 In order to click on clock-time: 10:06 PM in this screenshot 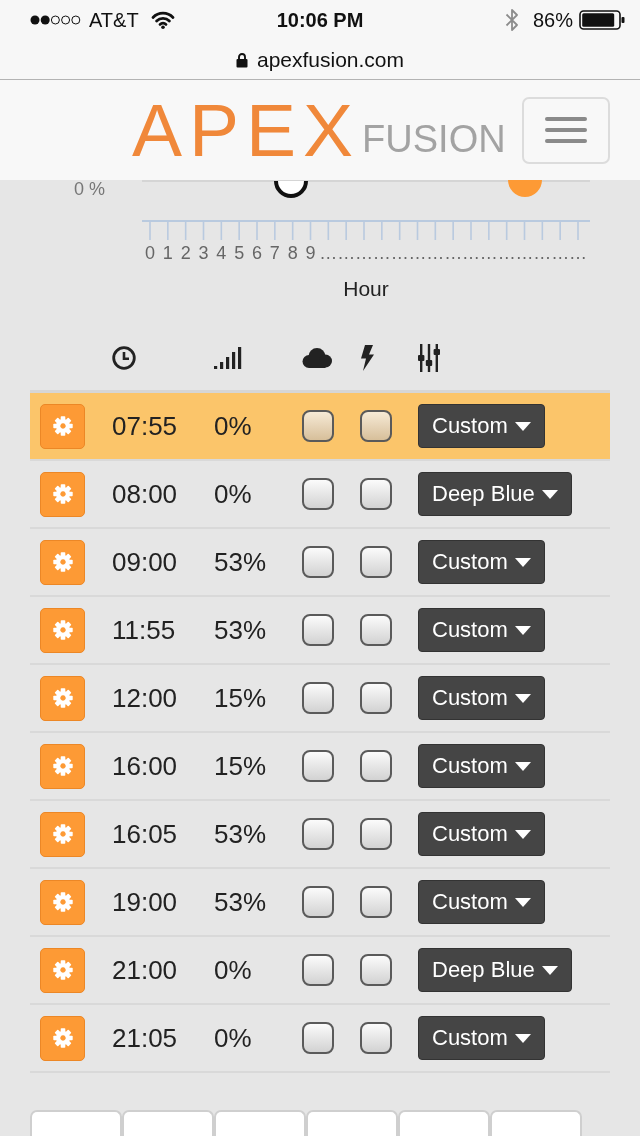, I will do `click(320, 20)`.